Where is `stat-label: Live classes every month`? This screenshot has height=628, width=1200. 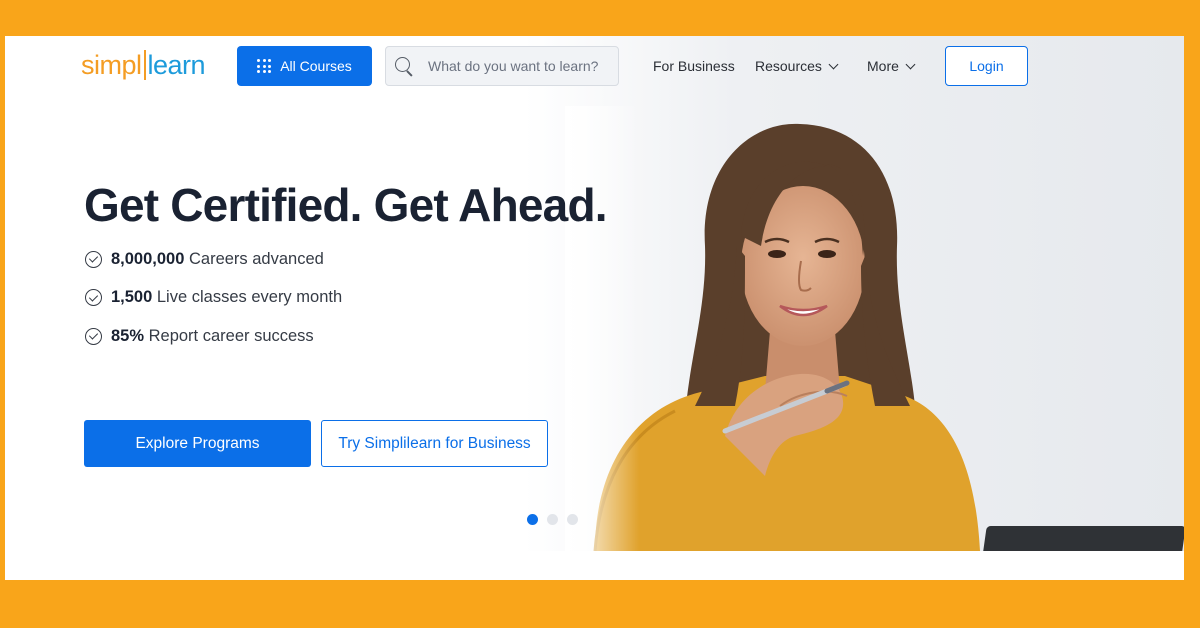
stat-label: Live classes every month is located at coordinates (247, 297).